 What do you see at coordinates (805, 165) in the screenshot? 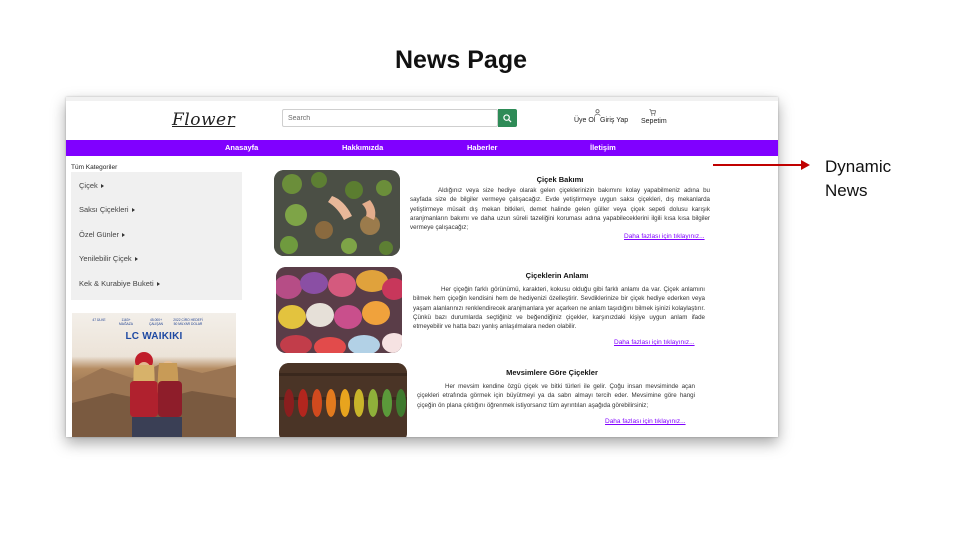
I see `annotation-arrow-head` at bounding box center [805, 165].